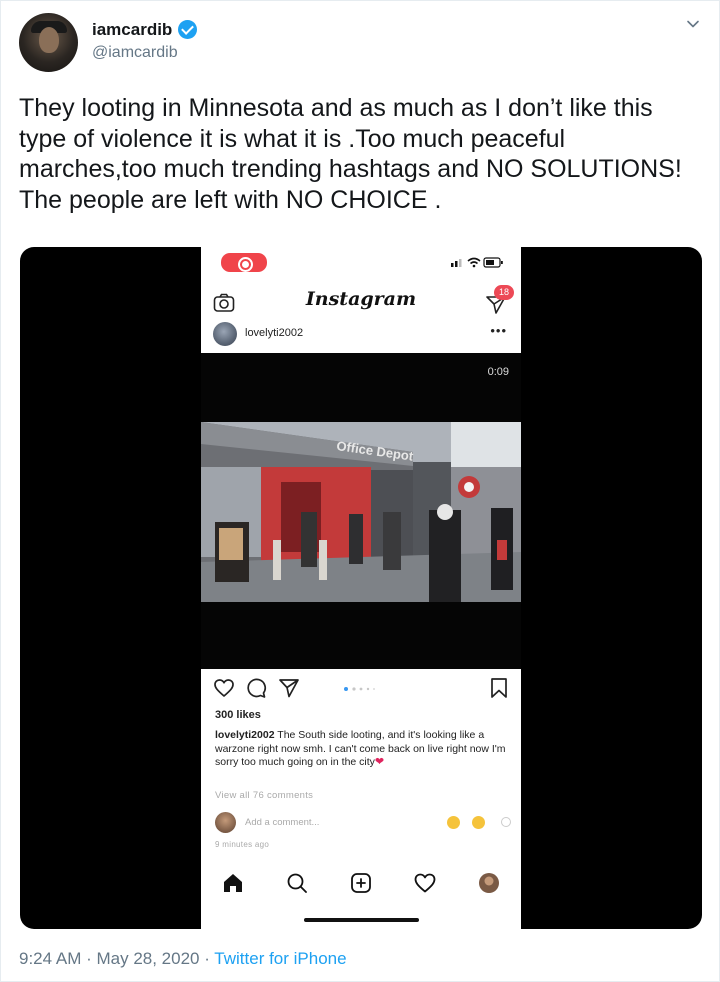 This screenshot has width=720, height=982. What do you see at coordinates (256, 688) in the screenshot?
I see `comment-icon` at bounding box center [256, 688].